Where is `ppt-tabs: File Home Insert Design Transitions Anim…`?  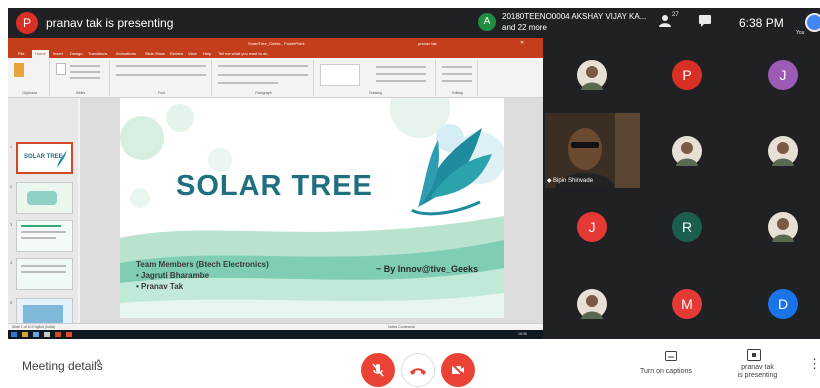
ppt-tabs: File Home Insert Design Transitions Anim… is located at coordinates (275, 53).